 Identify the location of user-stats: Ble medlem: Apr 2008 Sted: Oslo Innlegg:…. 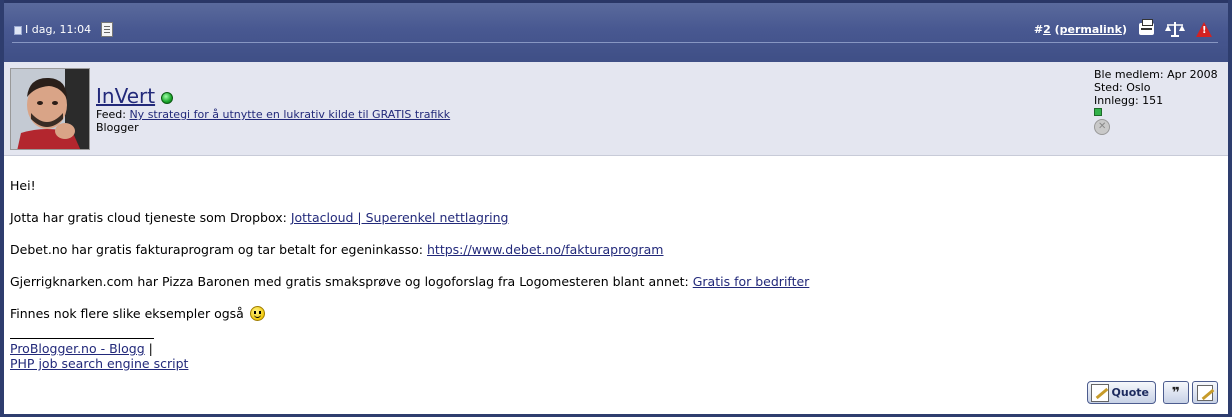
(1156, 101).